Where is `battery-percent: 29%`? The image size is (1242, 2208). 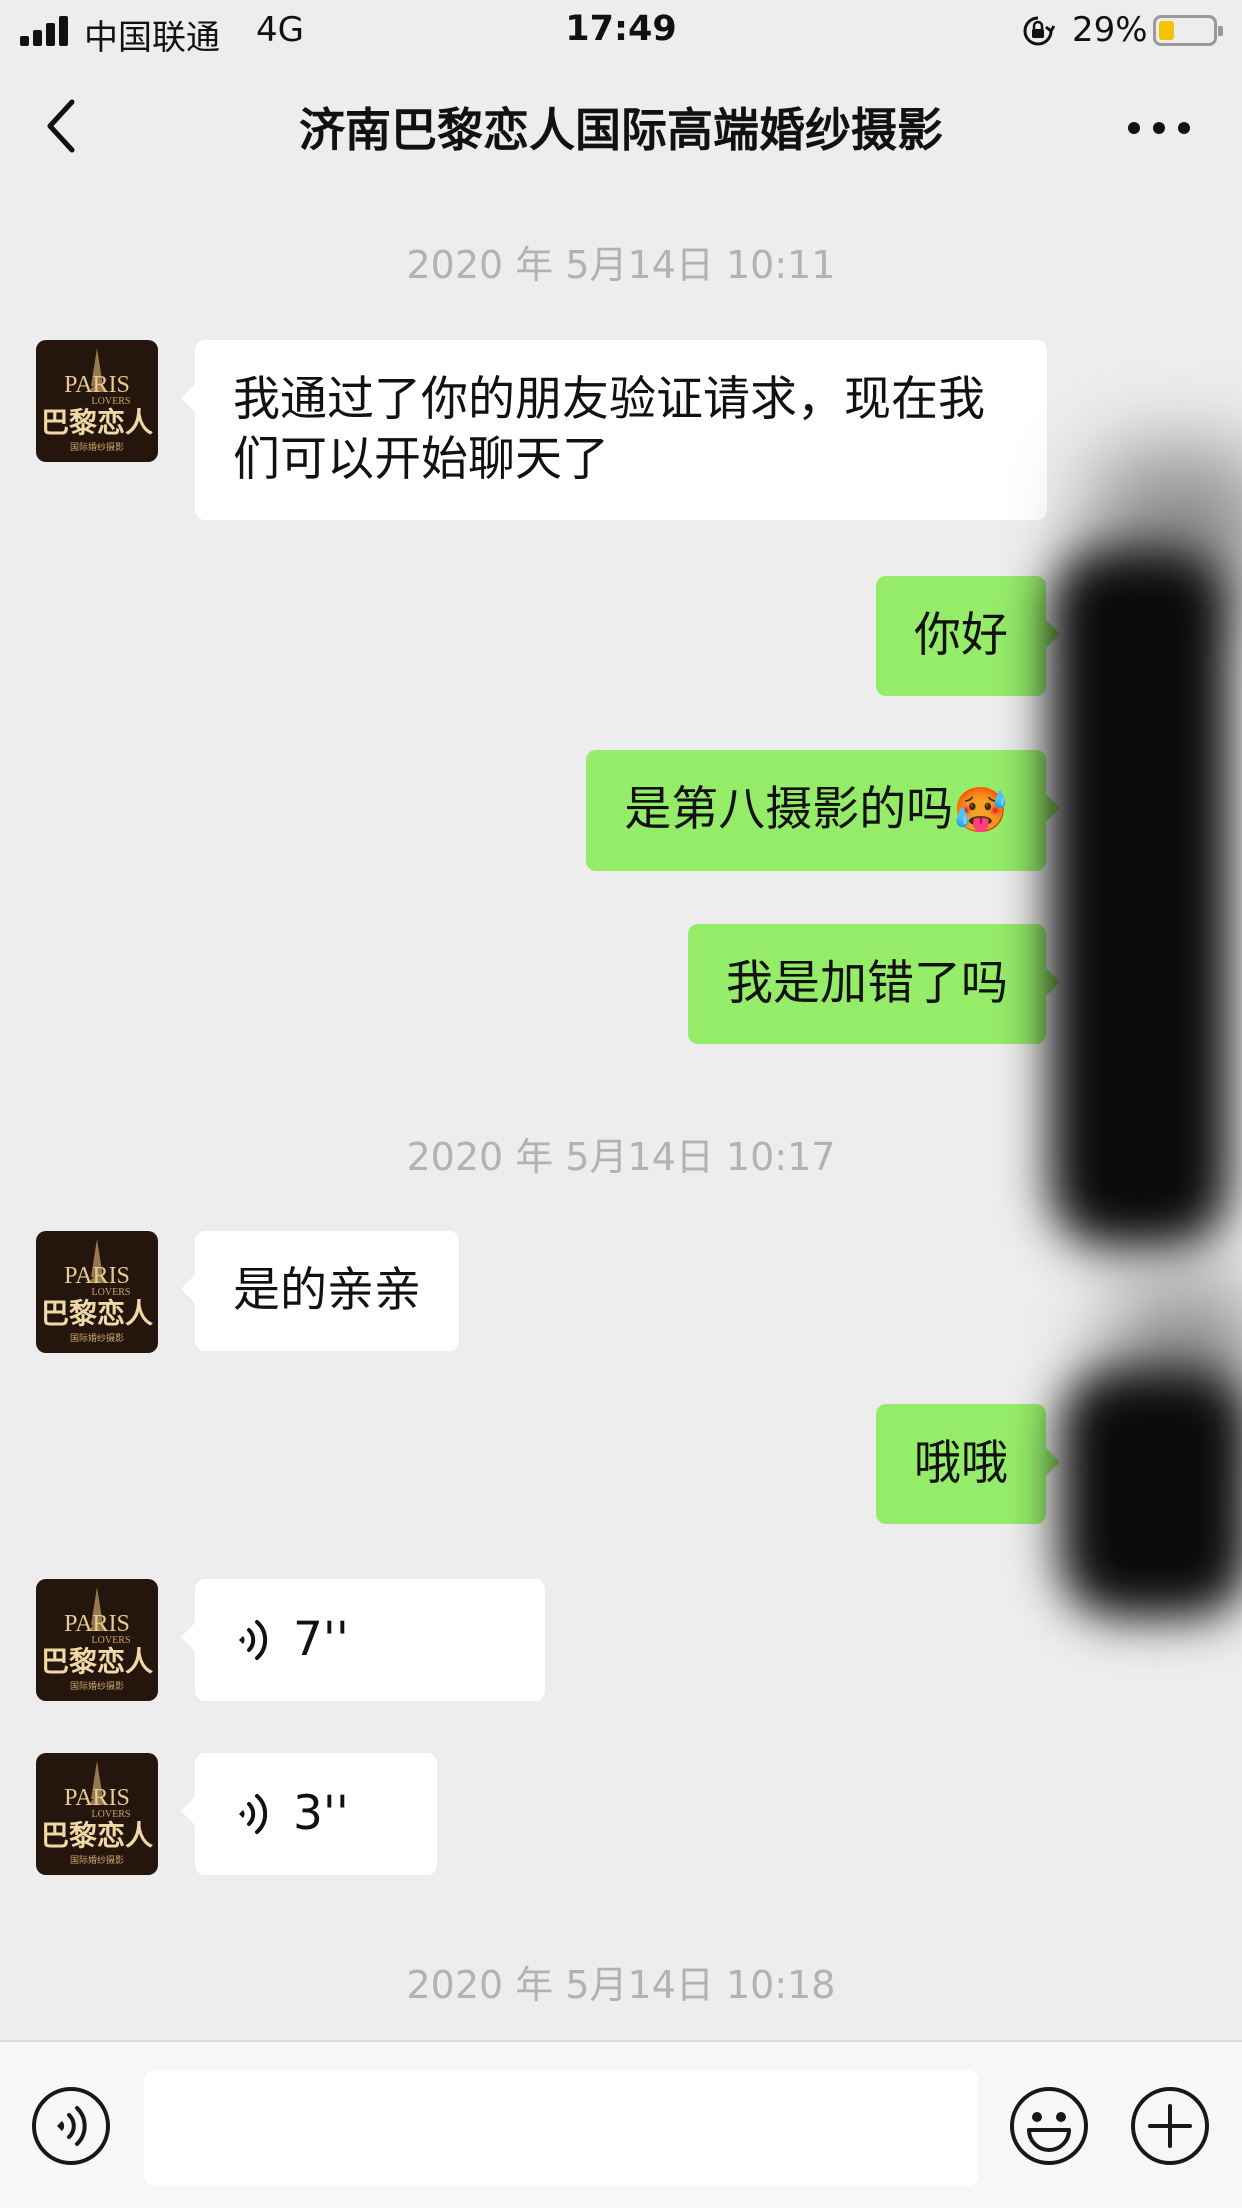
battery-percent: 29% is located at coordinates (1110, 30).